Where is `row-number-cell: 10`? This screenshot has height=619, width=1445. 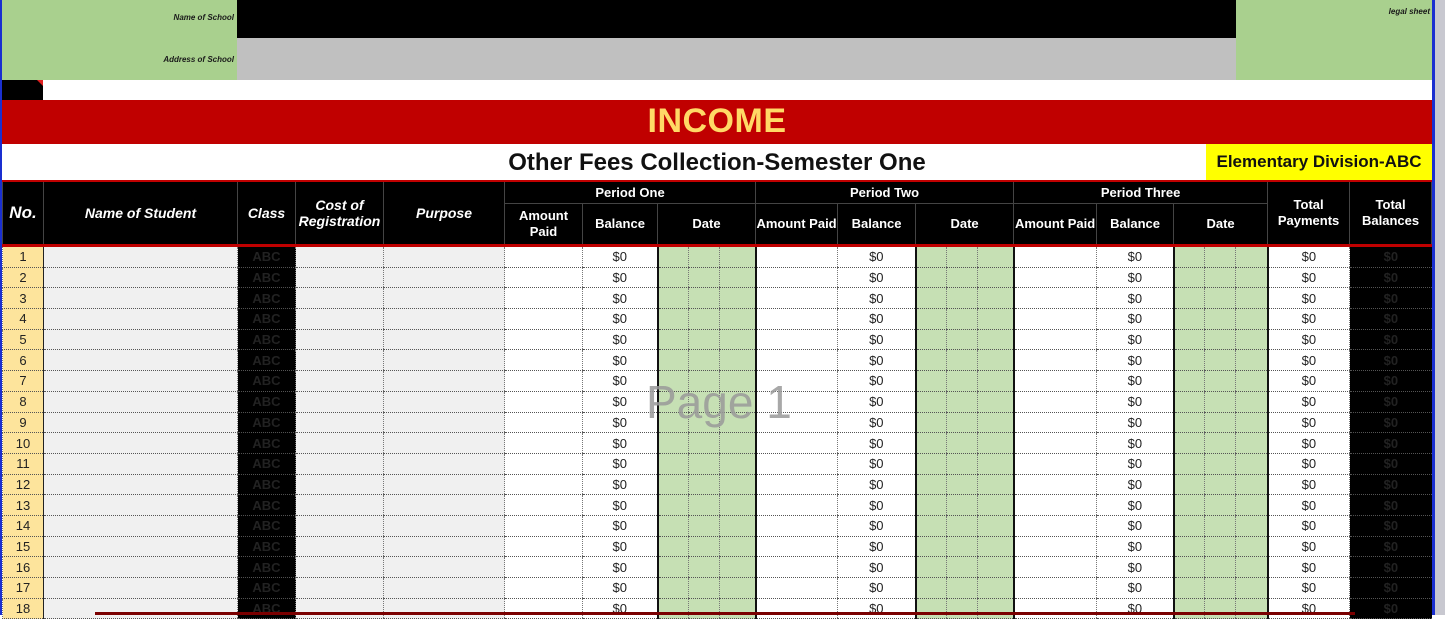 row-number-cell: 10 is located at coordinates (23, 443).